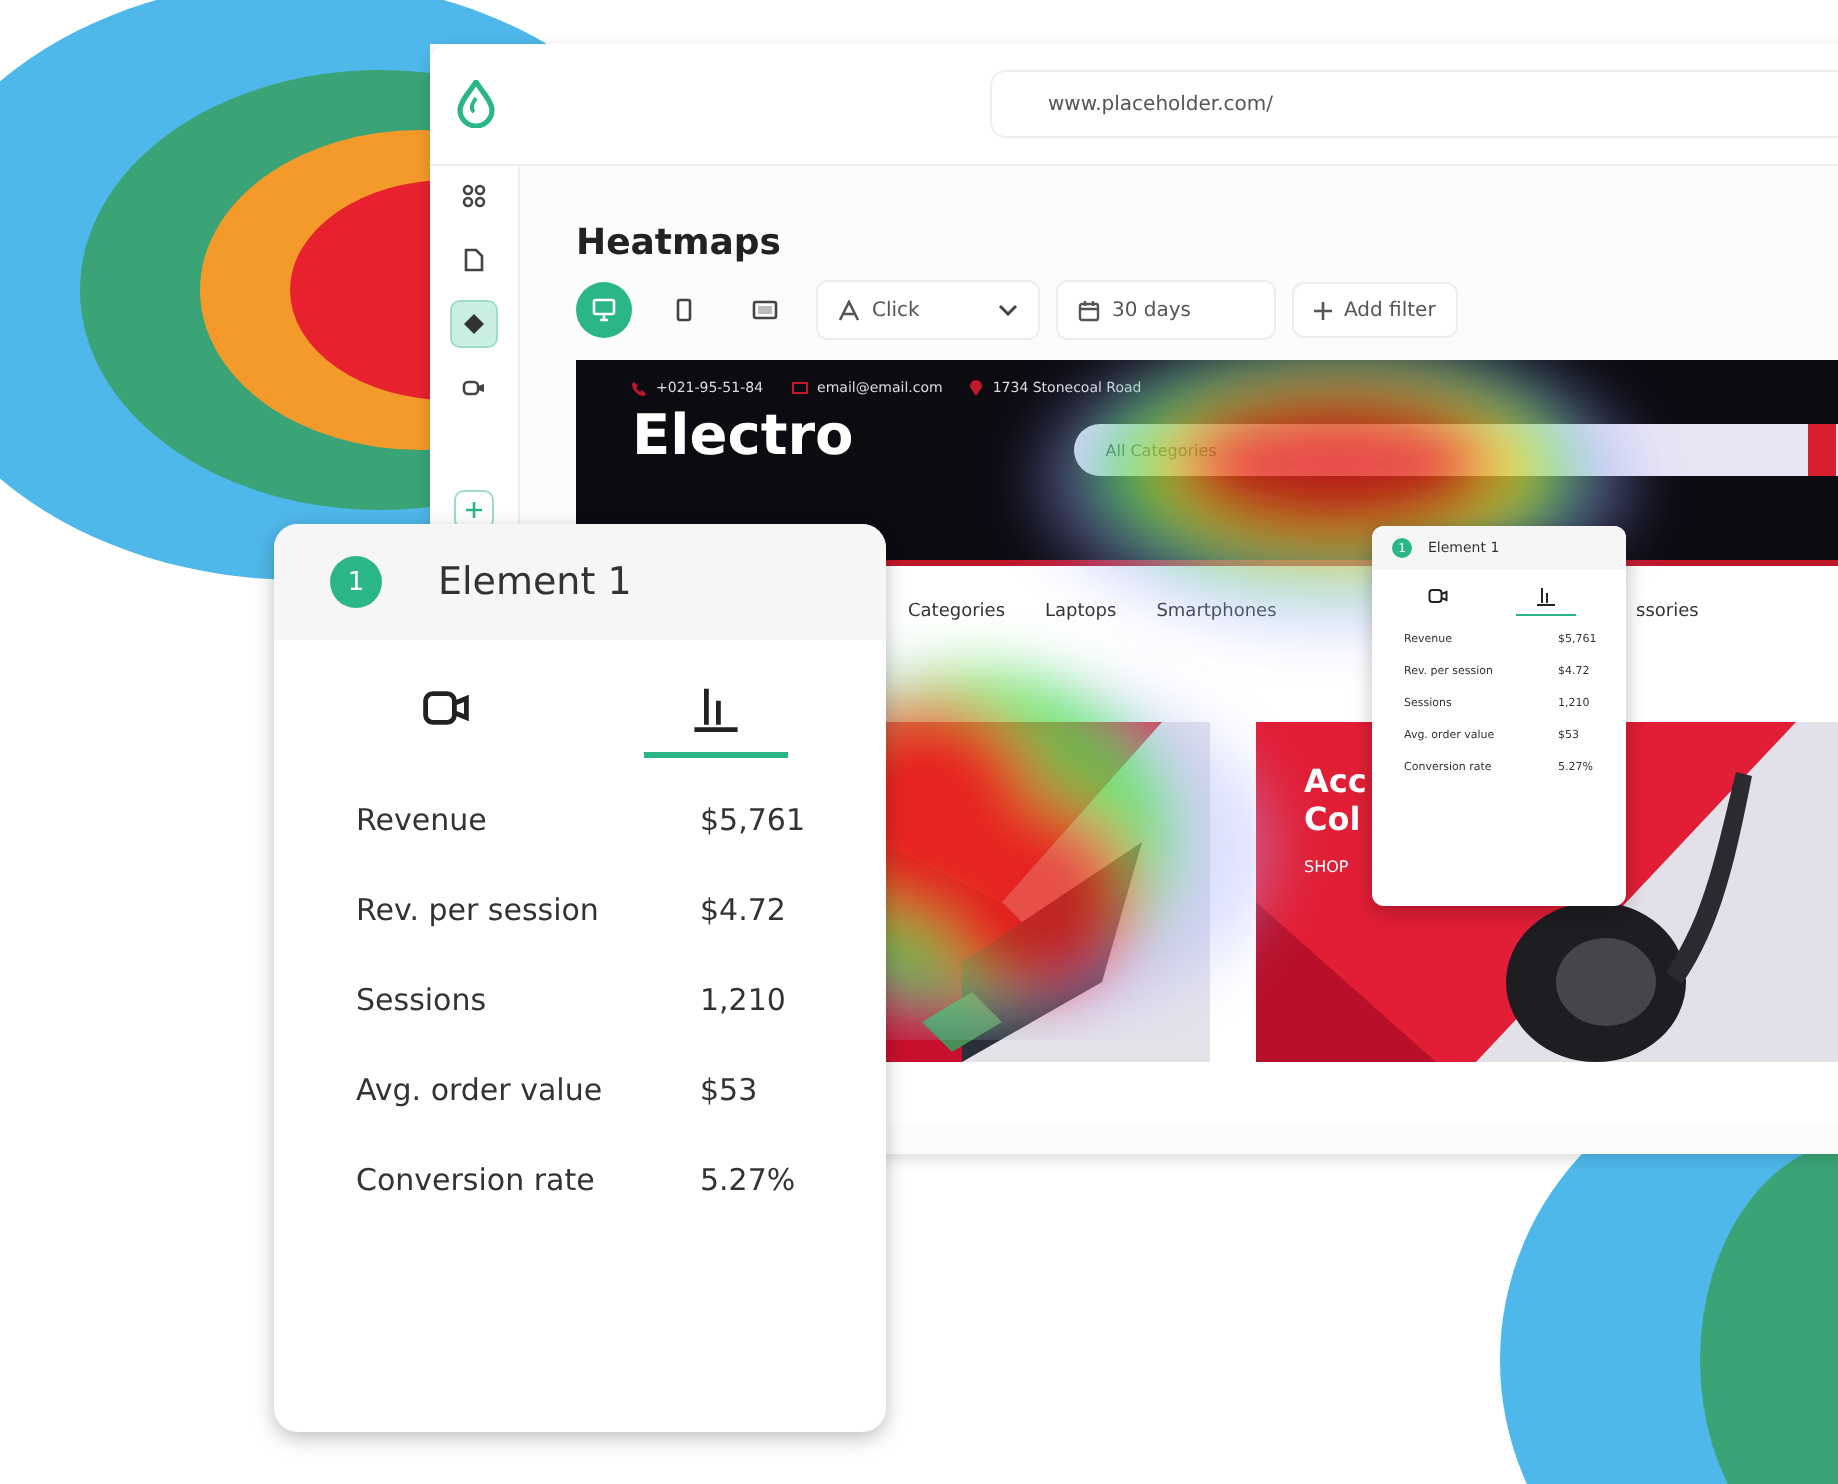 The width and height of the screenshot is (1838, 1484). I want to click on camera-icon, so click(474, 388).